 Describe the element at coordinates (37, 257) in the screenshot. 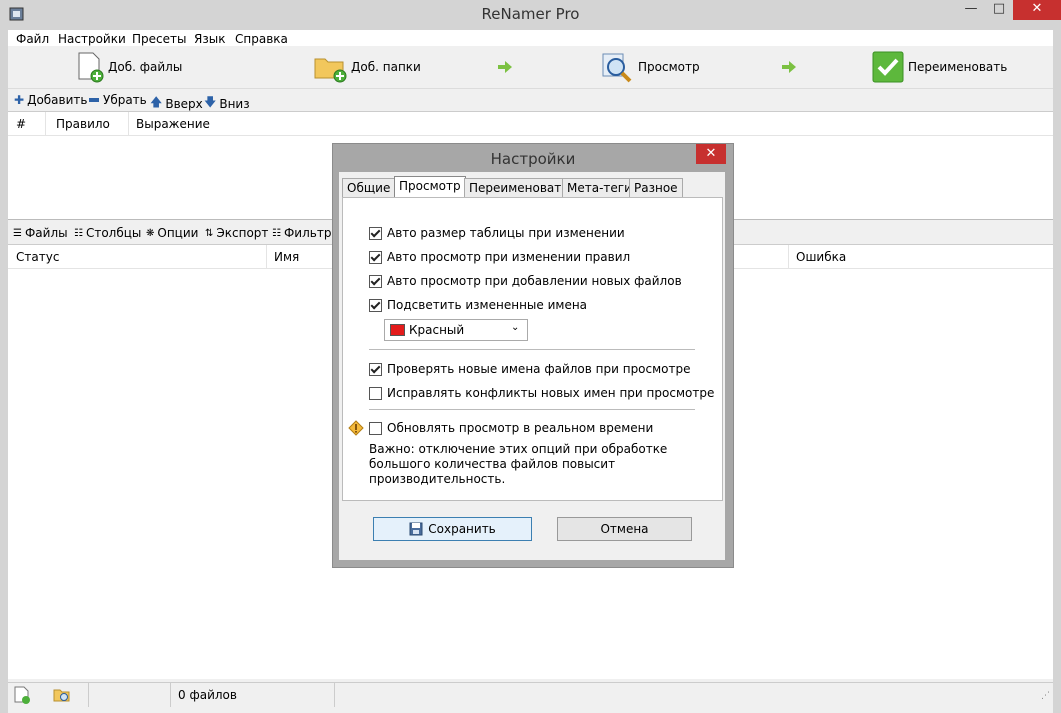

I see `column-header-status: Статус` at that location.